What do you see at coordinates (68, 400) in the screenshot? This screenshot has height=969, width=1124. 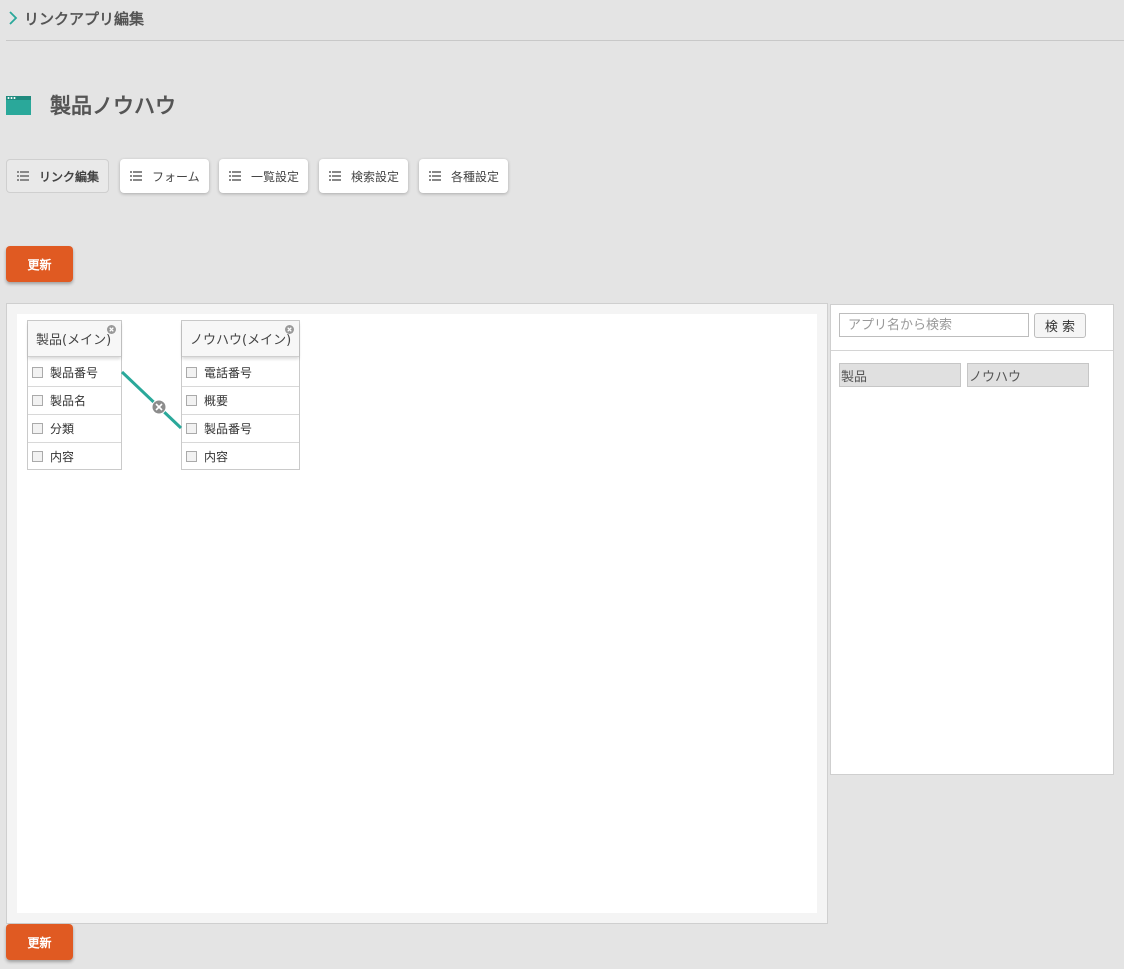 I see `field-label: 製品名` at bounding box center [68, 400].